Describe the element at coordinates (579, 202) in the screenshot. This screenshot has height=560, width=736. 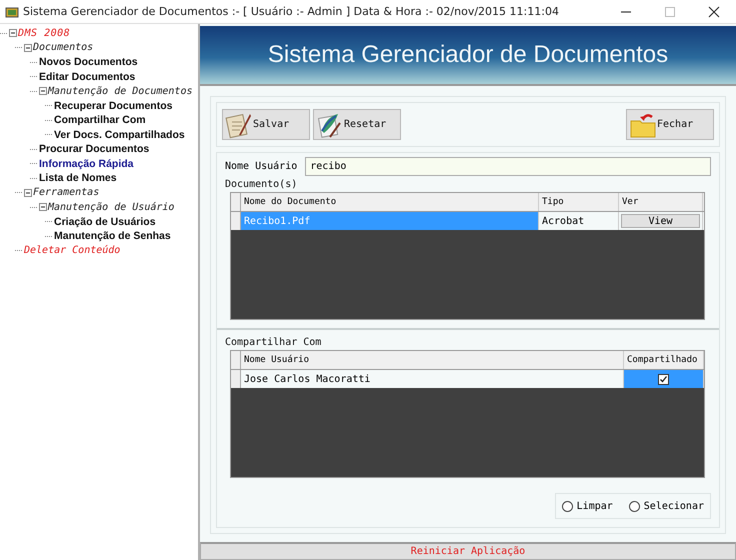
I see `column-header: Tipo` at that location.